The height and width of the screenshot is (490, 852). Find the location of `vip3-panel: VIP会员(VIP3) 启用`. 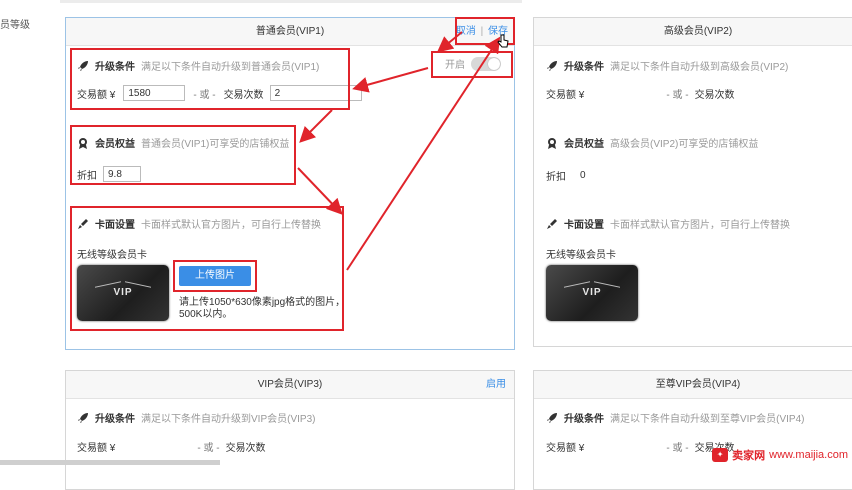

vip3-panel: VIP会员(VIP3) 启用 is located at coordinates (290, 430).